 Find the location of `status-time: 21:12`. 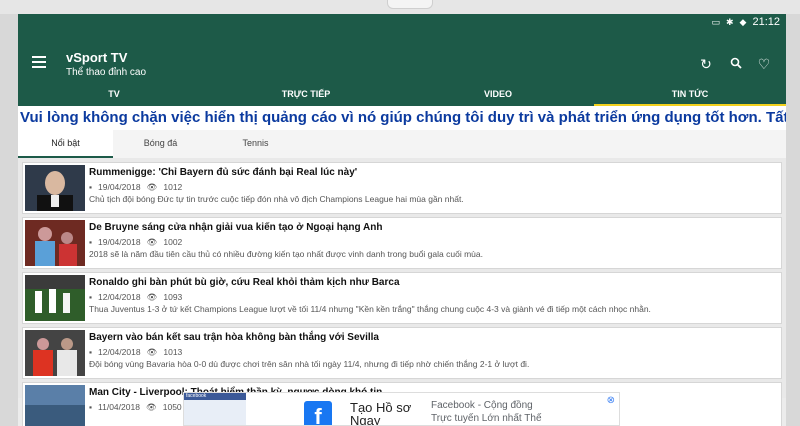

status-time: 21:12 is located at coordinates (766, 22).